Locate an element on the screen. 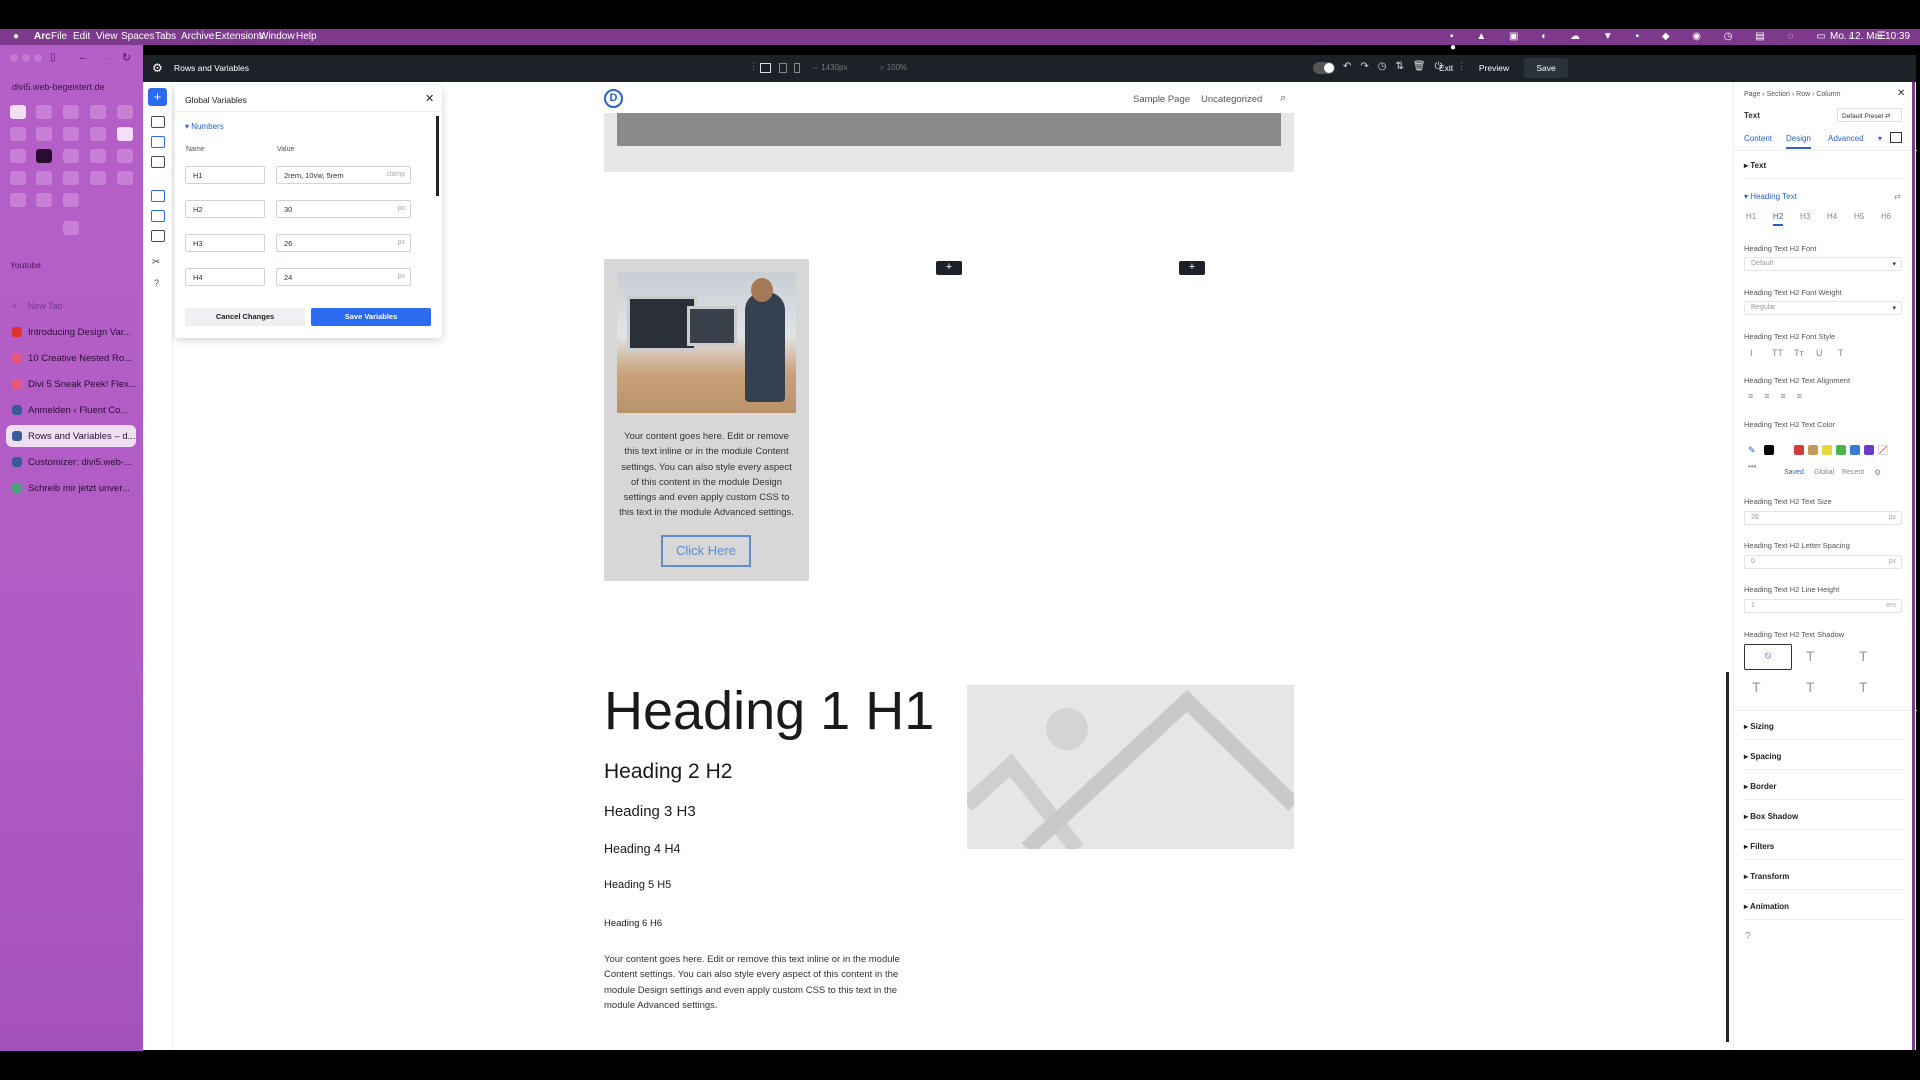 This screenshot has width=1920, height=1080. new-tab-button: + New Tab is located at coordinates (37, 306).